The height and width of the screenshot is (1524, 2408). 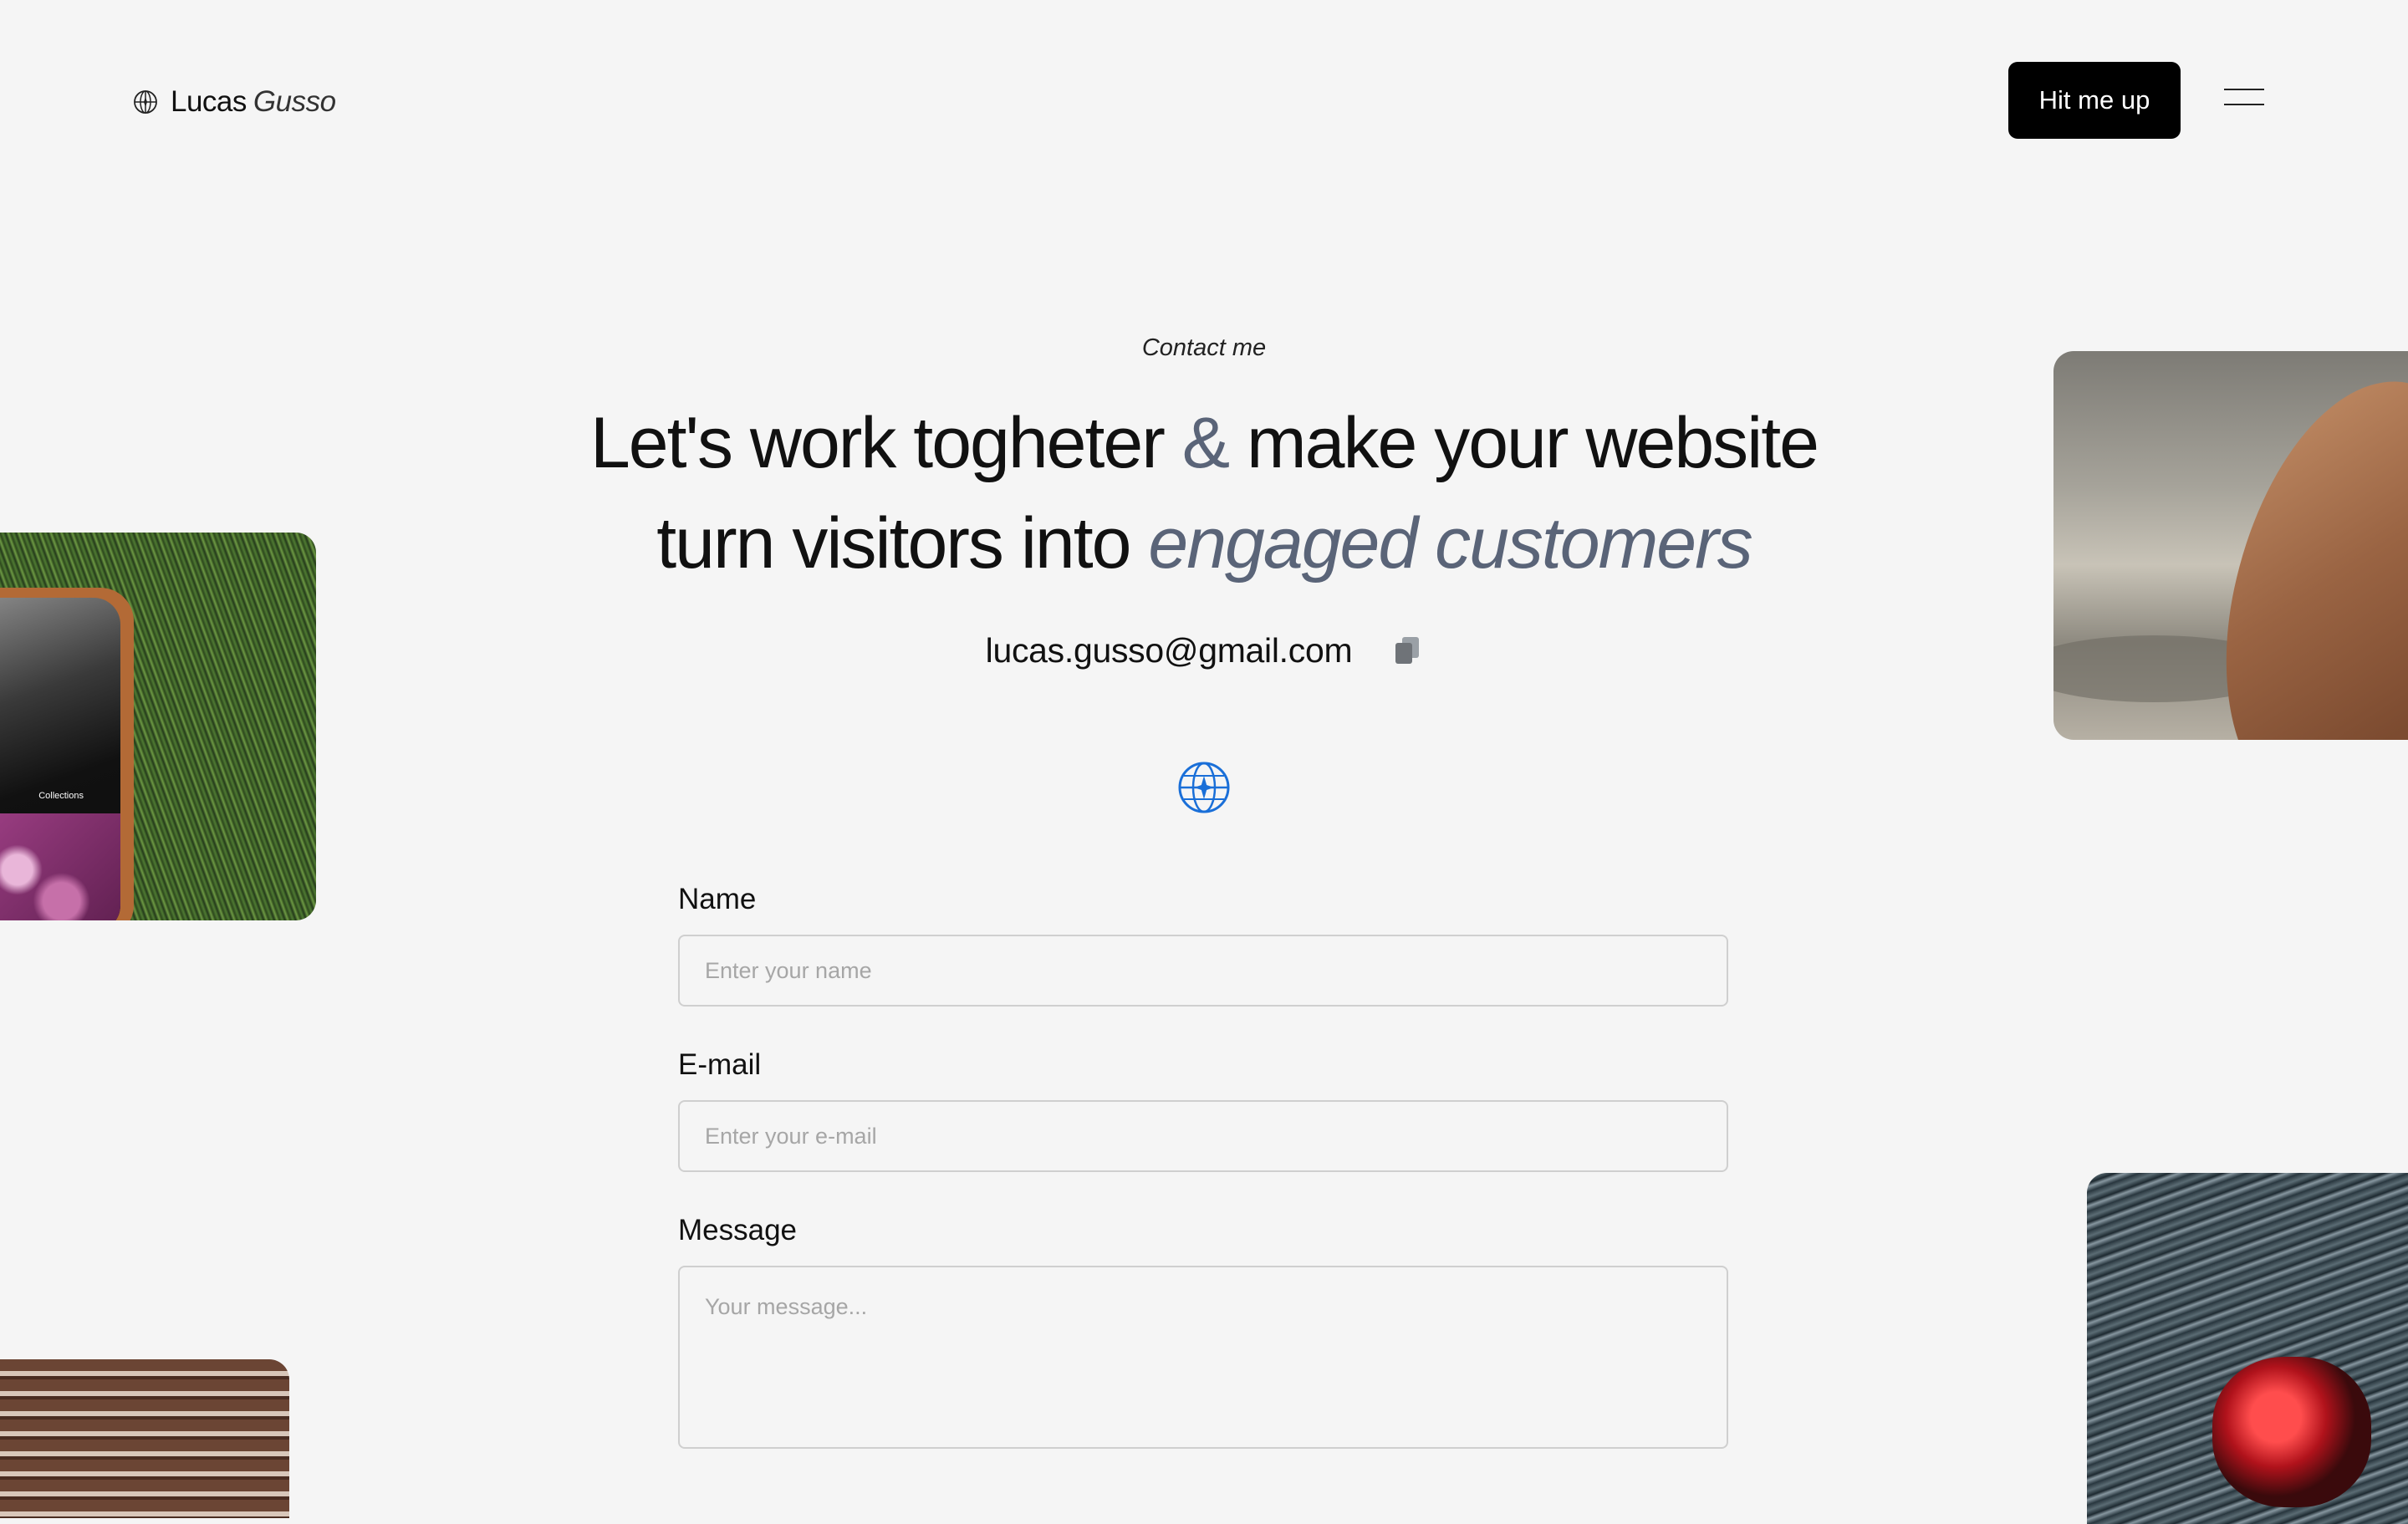 What do you see at coordinates (718, 899) in the screenshot?
I see `name-label: Name` at bounding box center [718, 899].